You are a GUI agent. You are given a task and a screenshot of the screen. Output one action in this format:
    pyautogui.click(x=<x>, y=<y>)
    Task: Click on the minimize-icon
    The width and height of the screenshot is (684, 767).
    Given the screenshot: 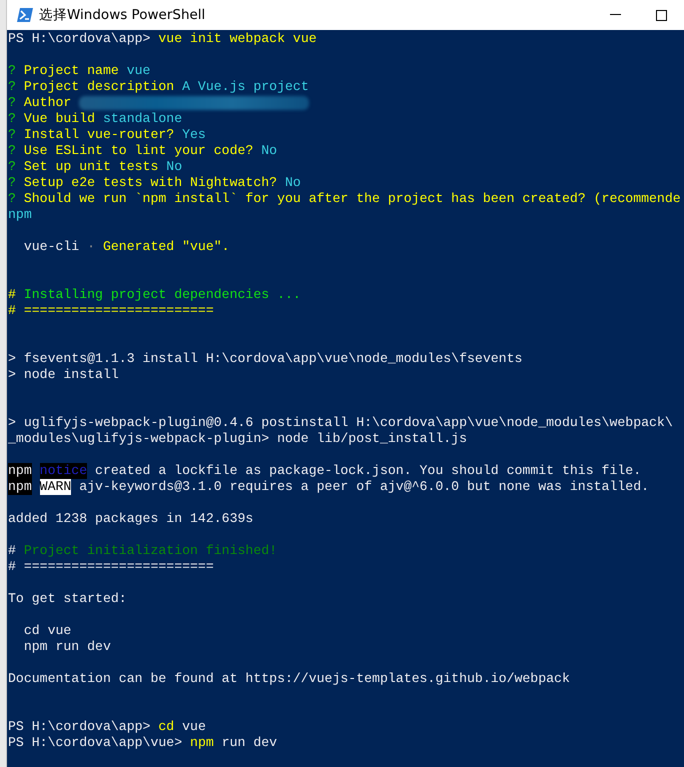 What is the action you would take?
    pyautogui.click(x=615, y=15)
    